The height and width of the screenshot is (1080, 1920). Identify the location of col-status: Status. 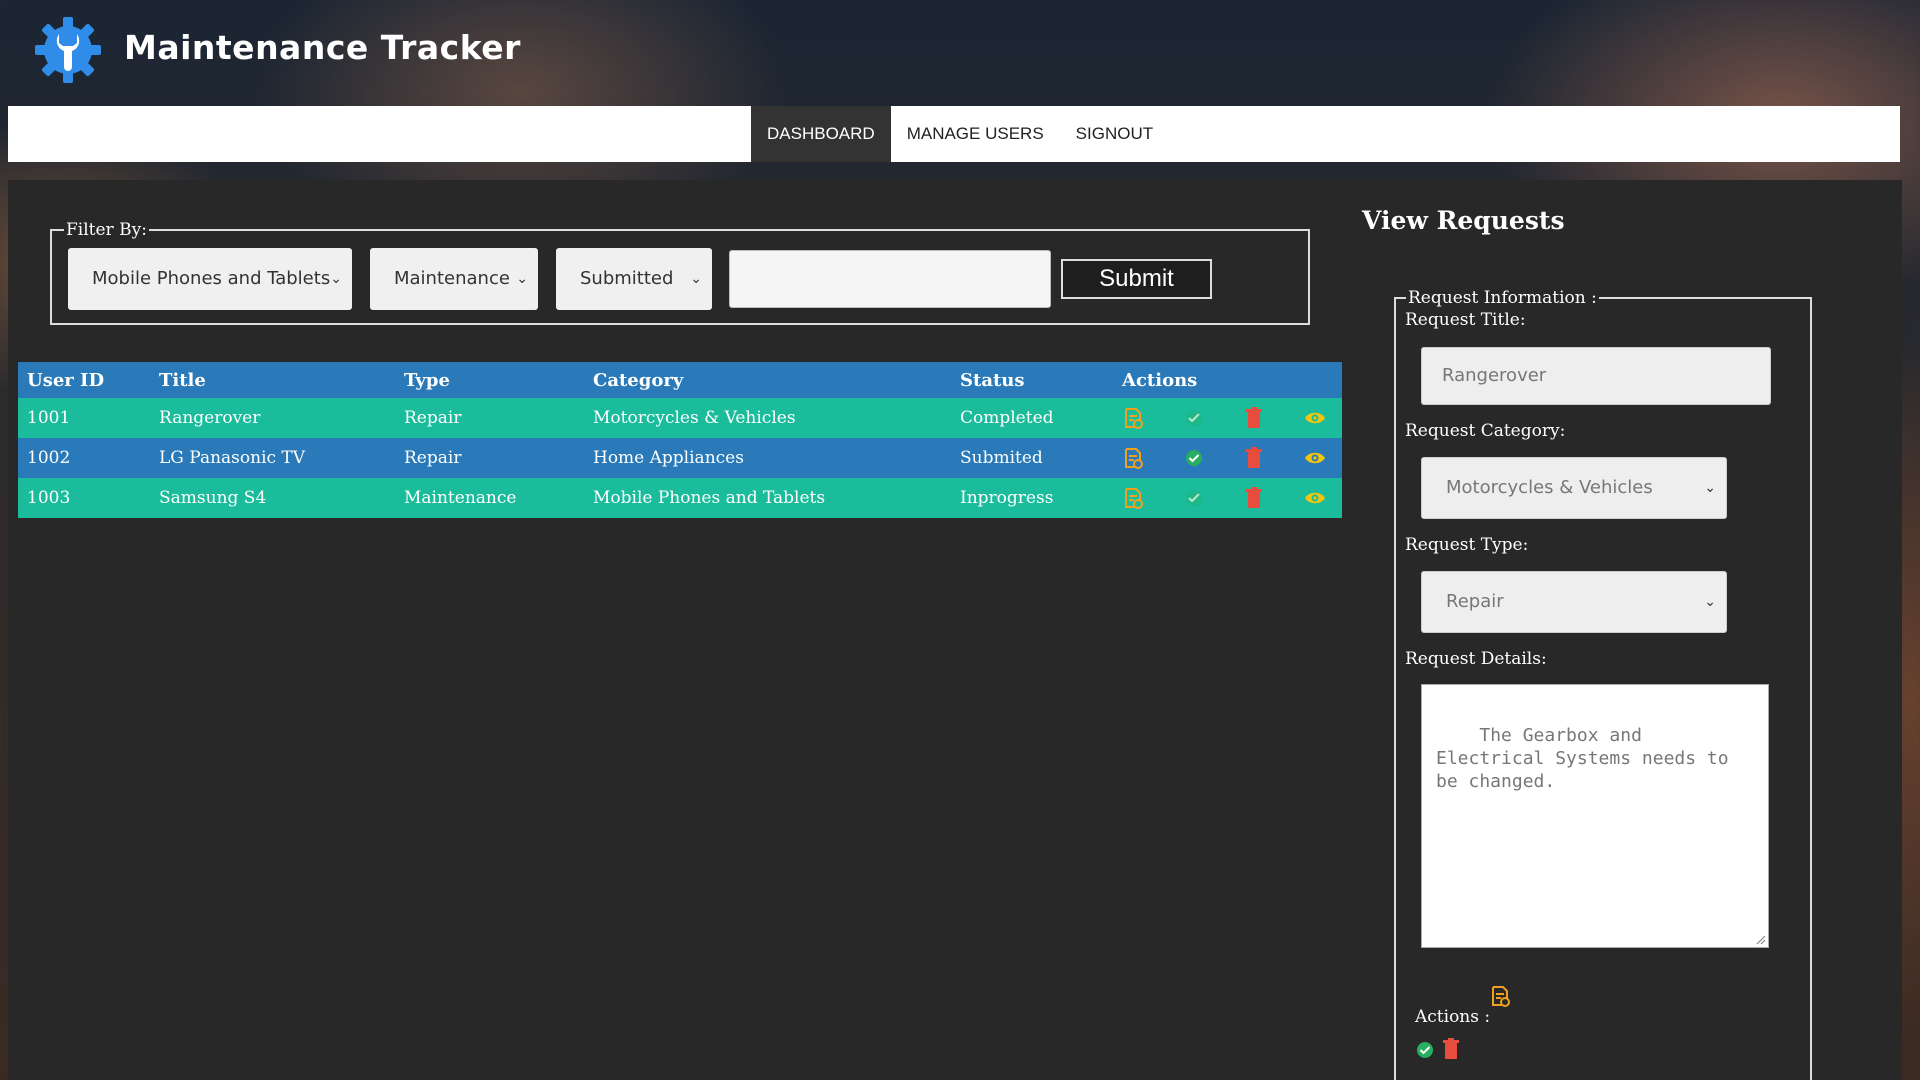
(1032, 380).